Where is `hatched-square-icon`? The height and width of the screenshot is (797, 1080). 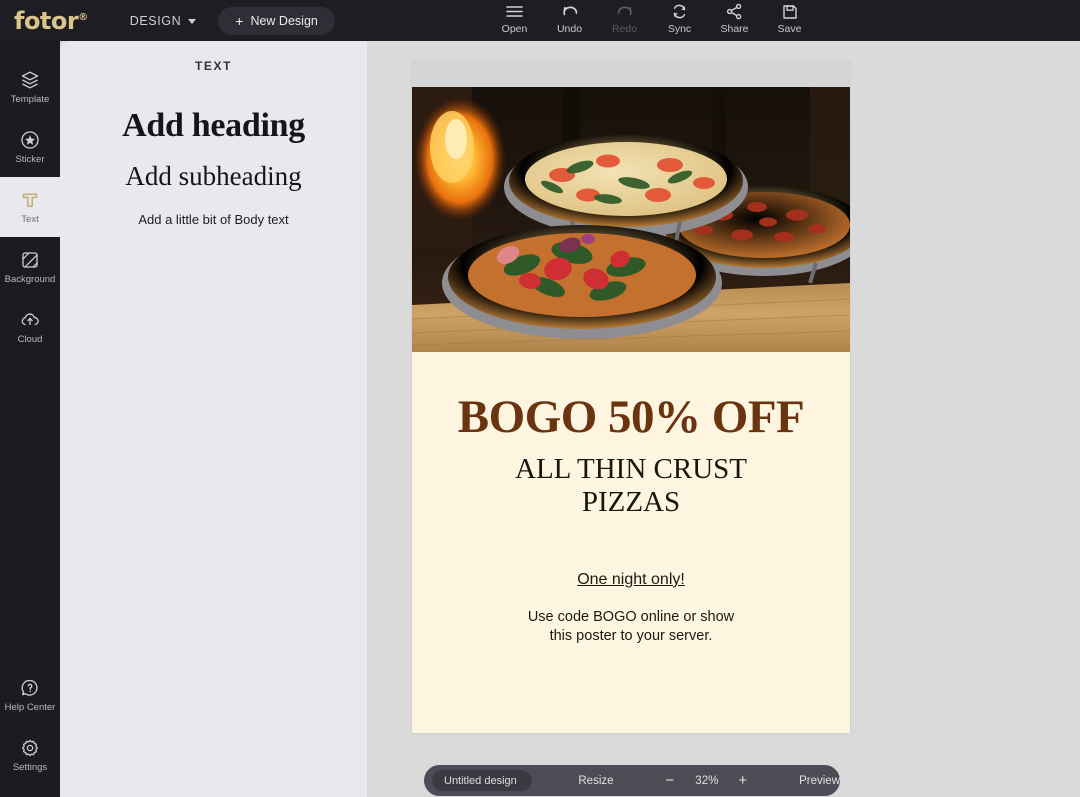
hatched-square-icon is located at coordinates (30, 260).